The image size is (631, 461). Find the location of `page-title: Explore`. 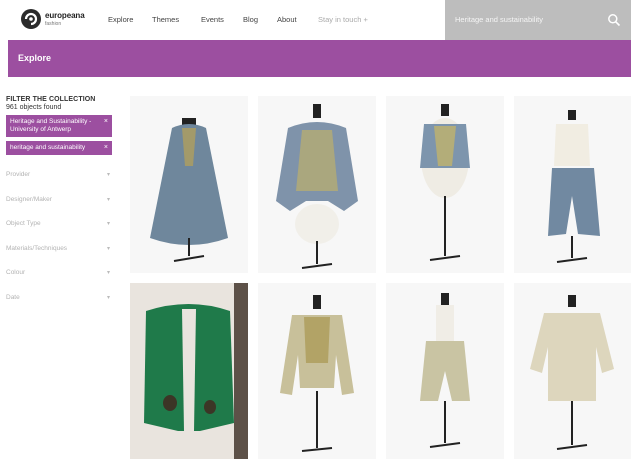

page-title: Explore is located at coordinates (35, 58).